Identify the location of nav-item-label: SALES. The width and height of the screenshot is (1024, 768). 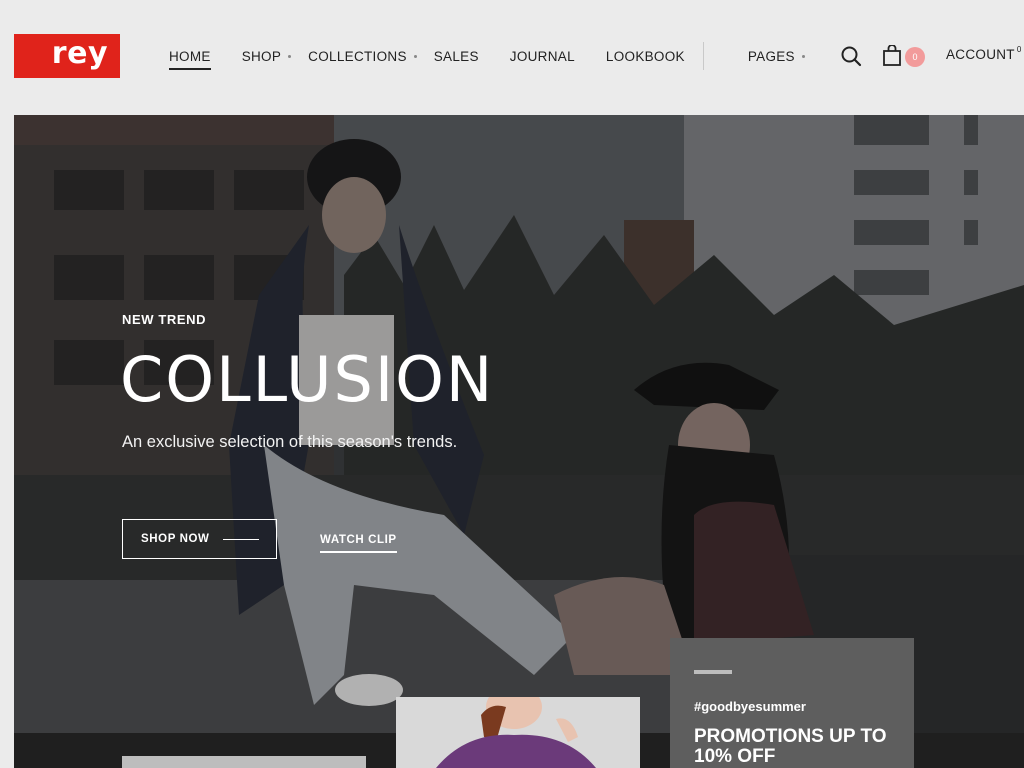
(456, 56).